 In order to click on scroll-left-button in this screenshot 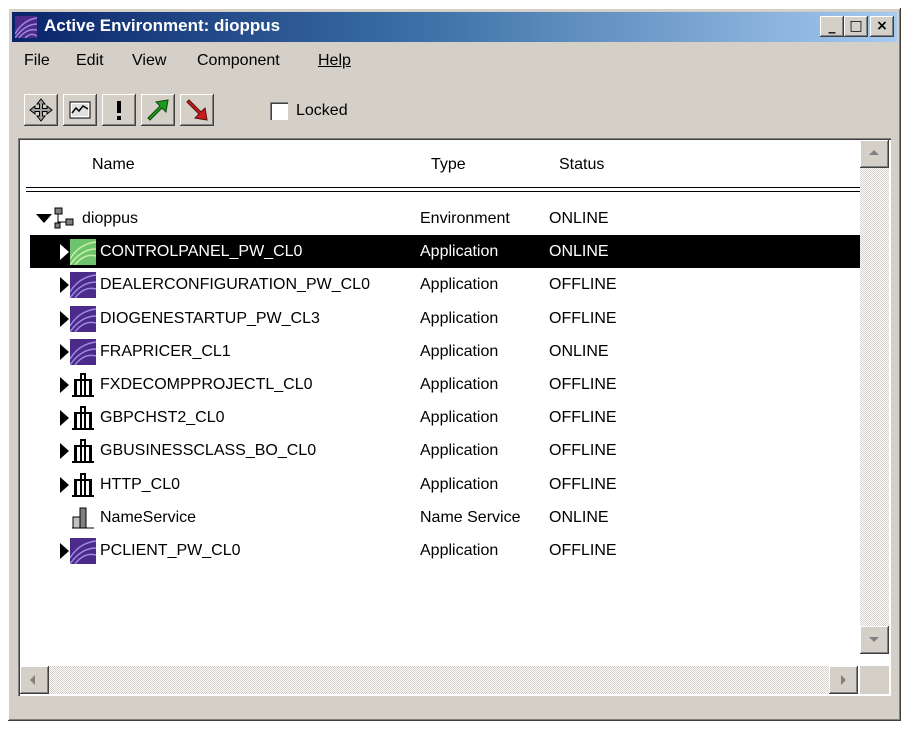, I will do `click(34, 680)`.